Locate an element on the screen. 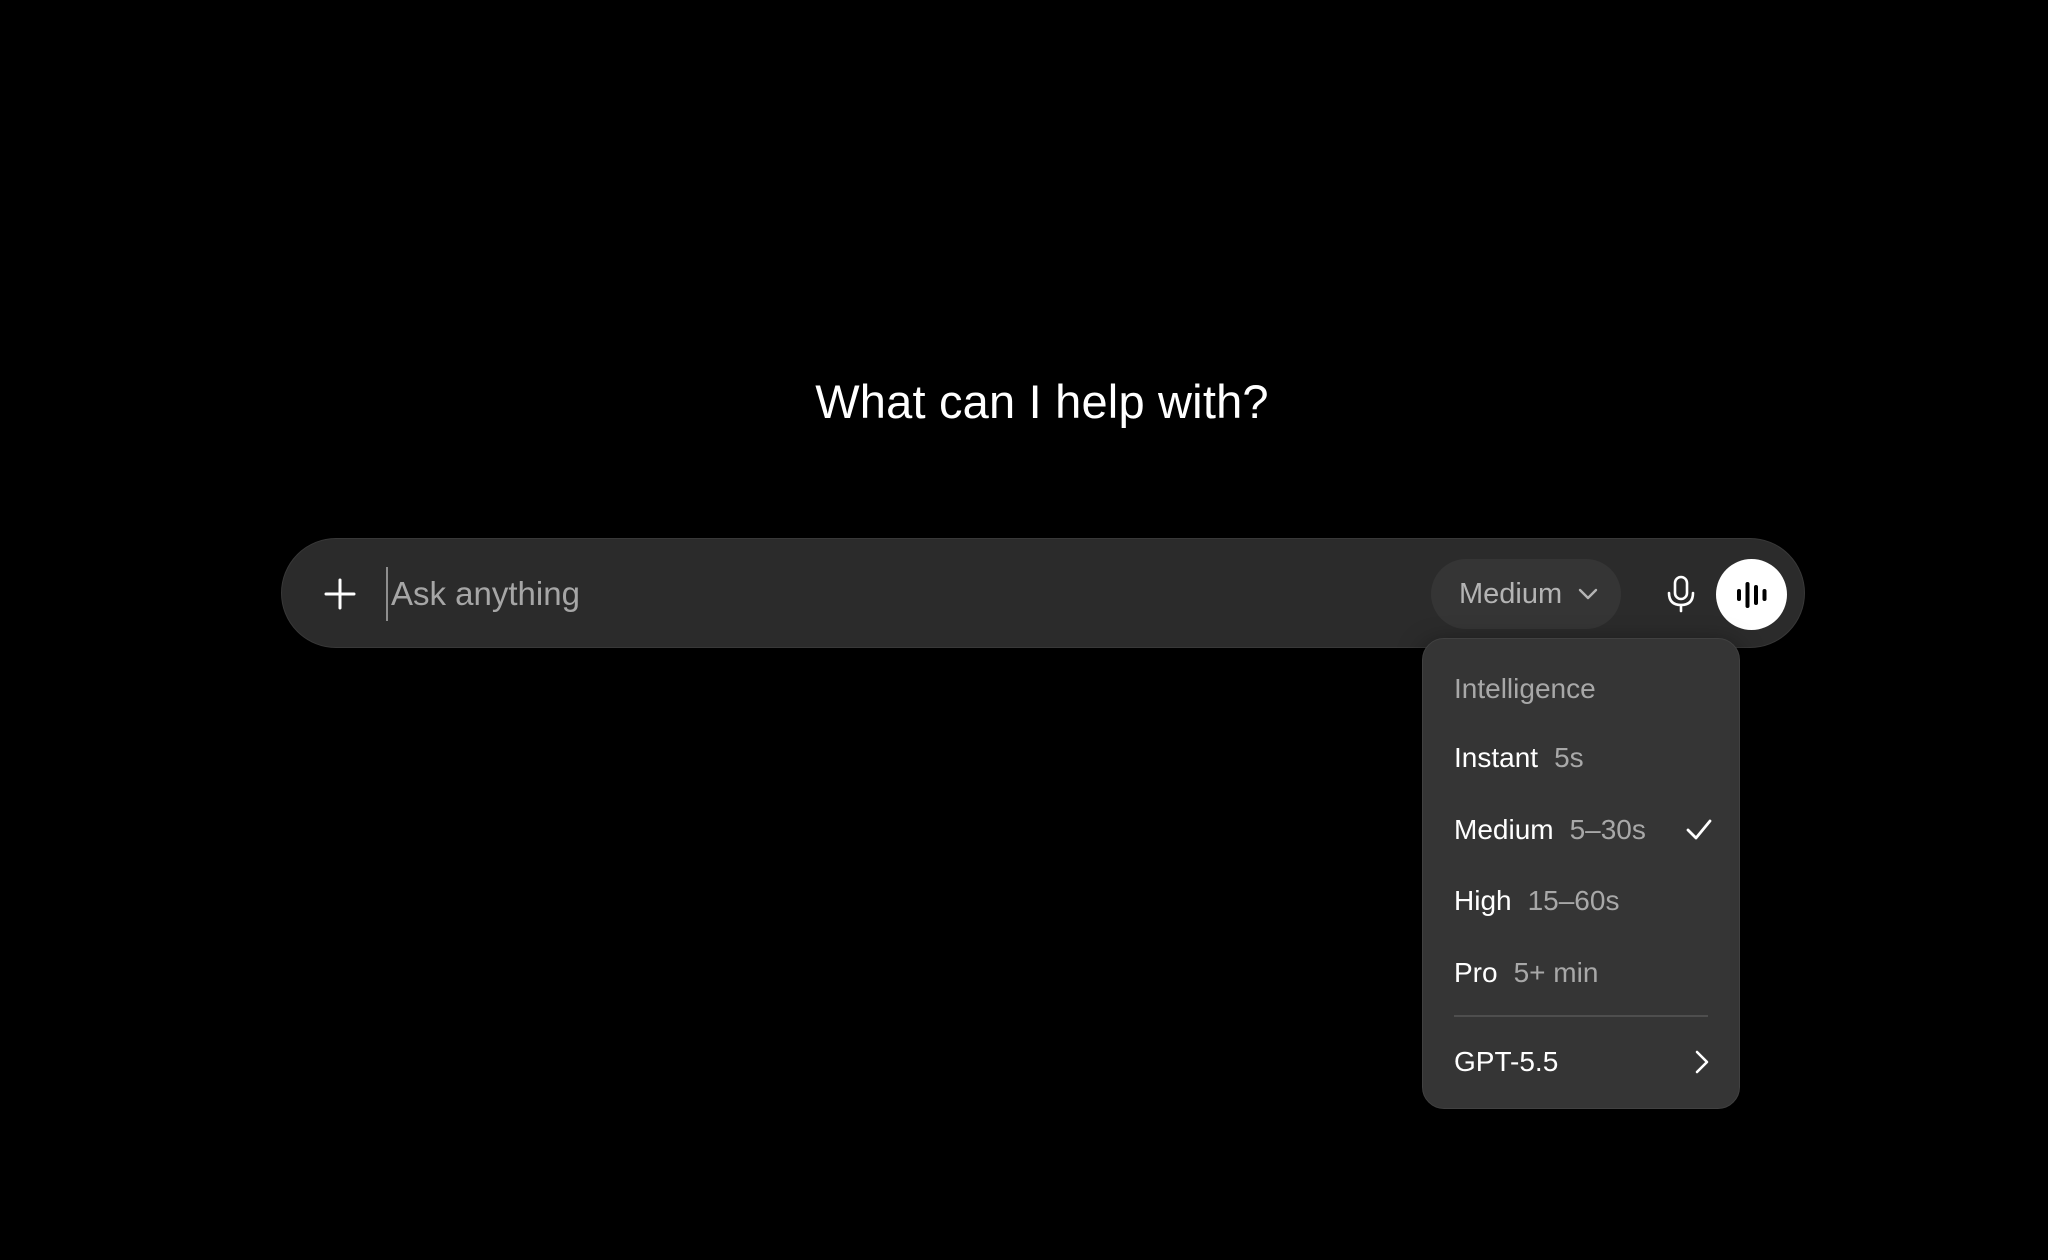 The width and height of the screenshot is (2048, 1260). dictate-button is located at coordinates (1681, 594).